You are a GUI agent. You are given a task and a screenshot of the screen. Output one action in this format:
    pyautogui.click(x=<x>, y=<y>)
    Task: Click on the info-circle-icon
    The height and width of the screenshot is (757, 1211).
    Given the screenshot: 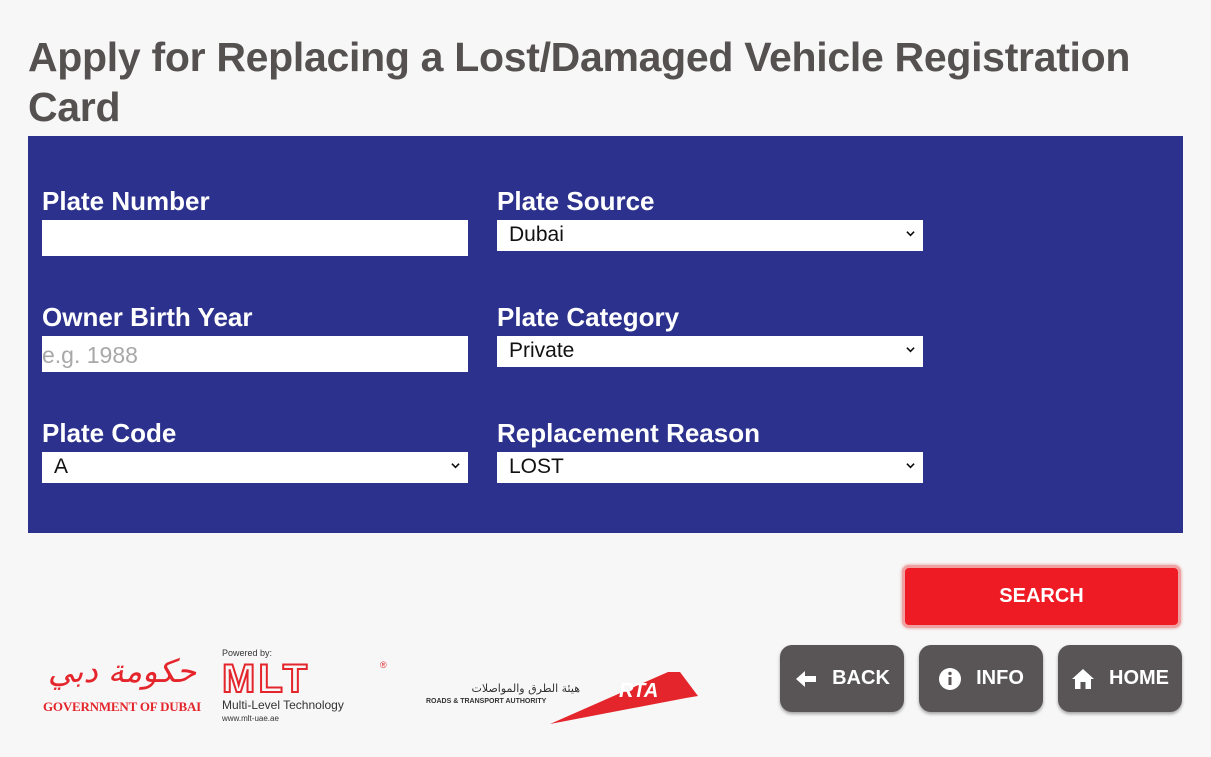 What is the action you would take?
    pyautogui.click(x=950, y=678)
    